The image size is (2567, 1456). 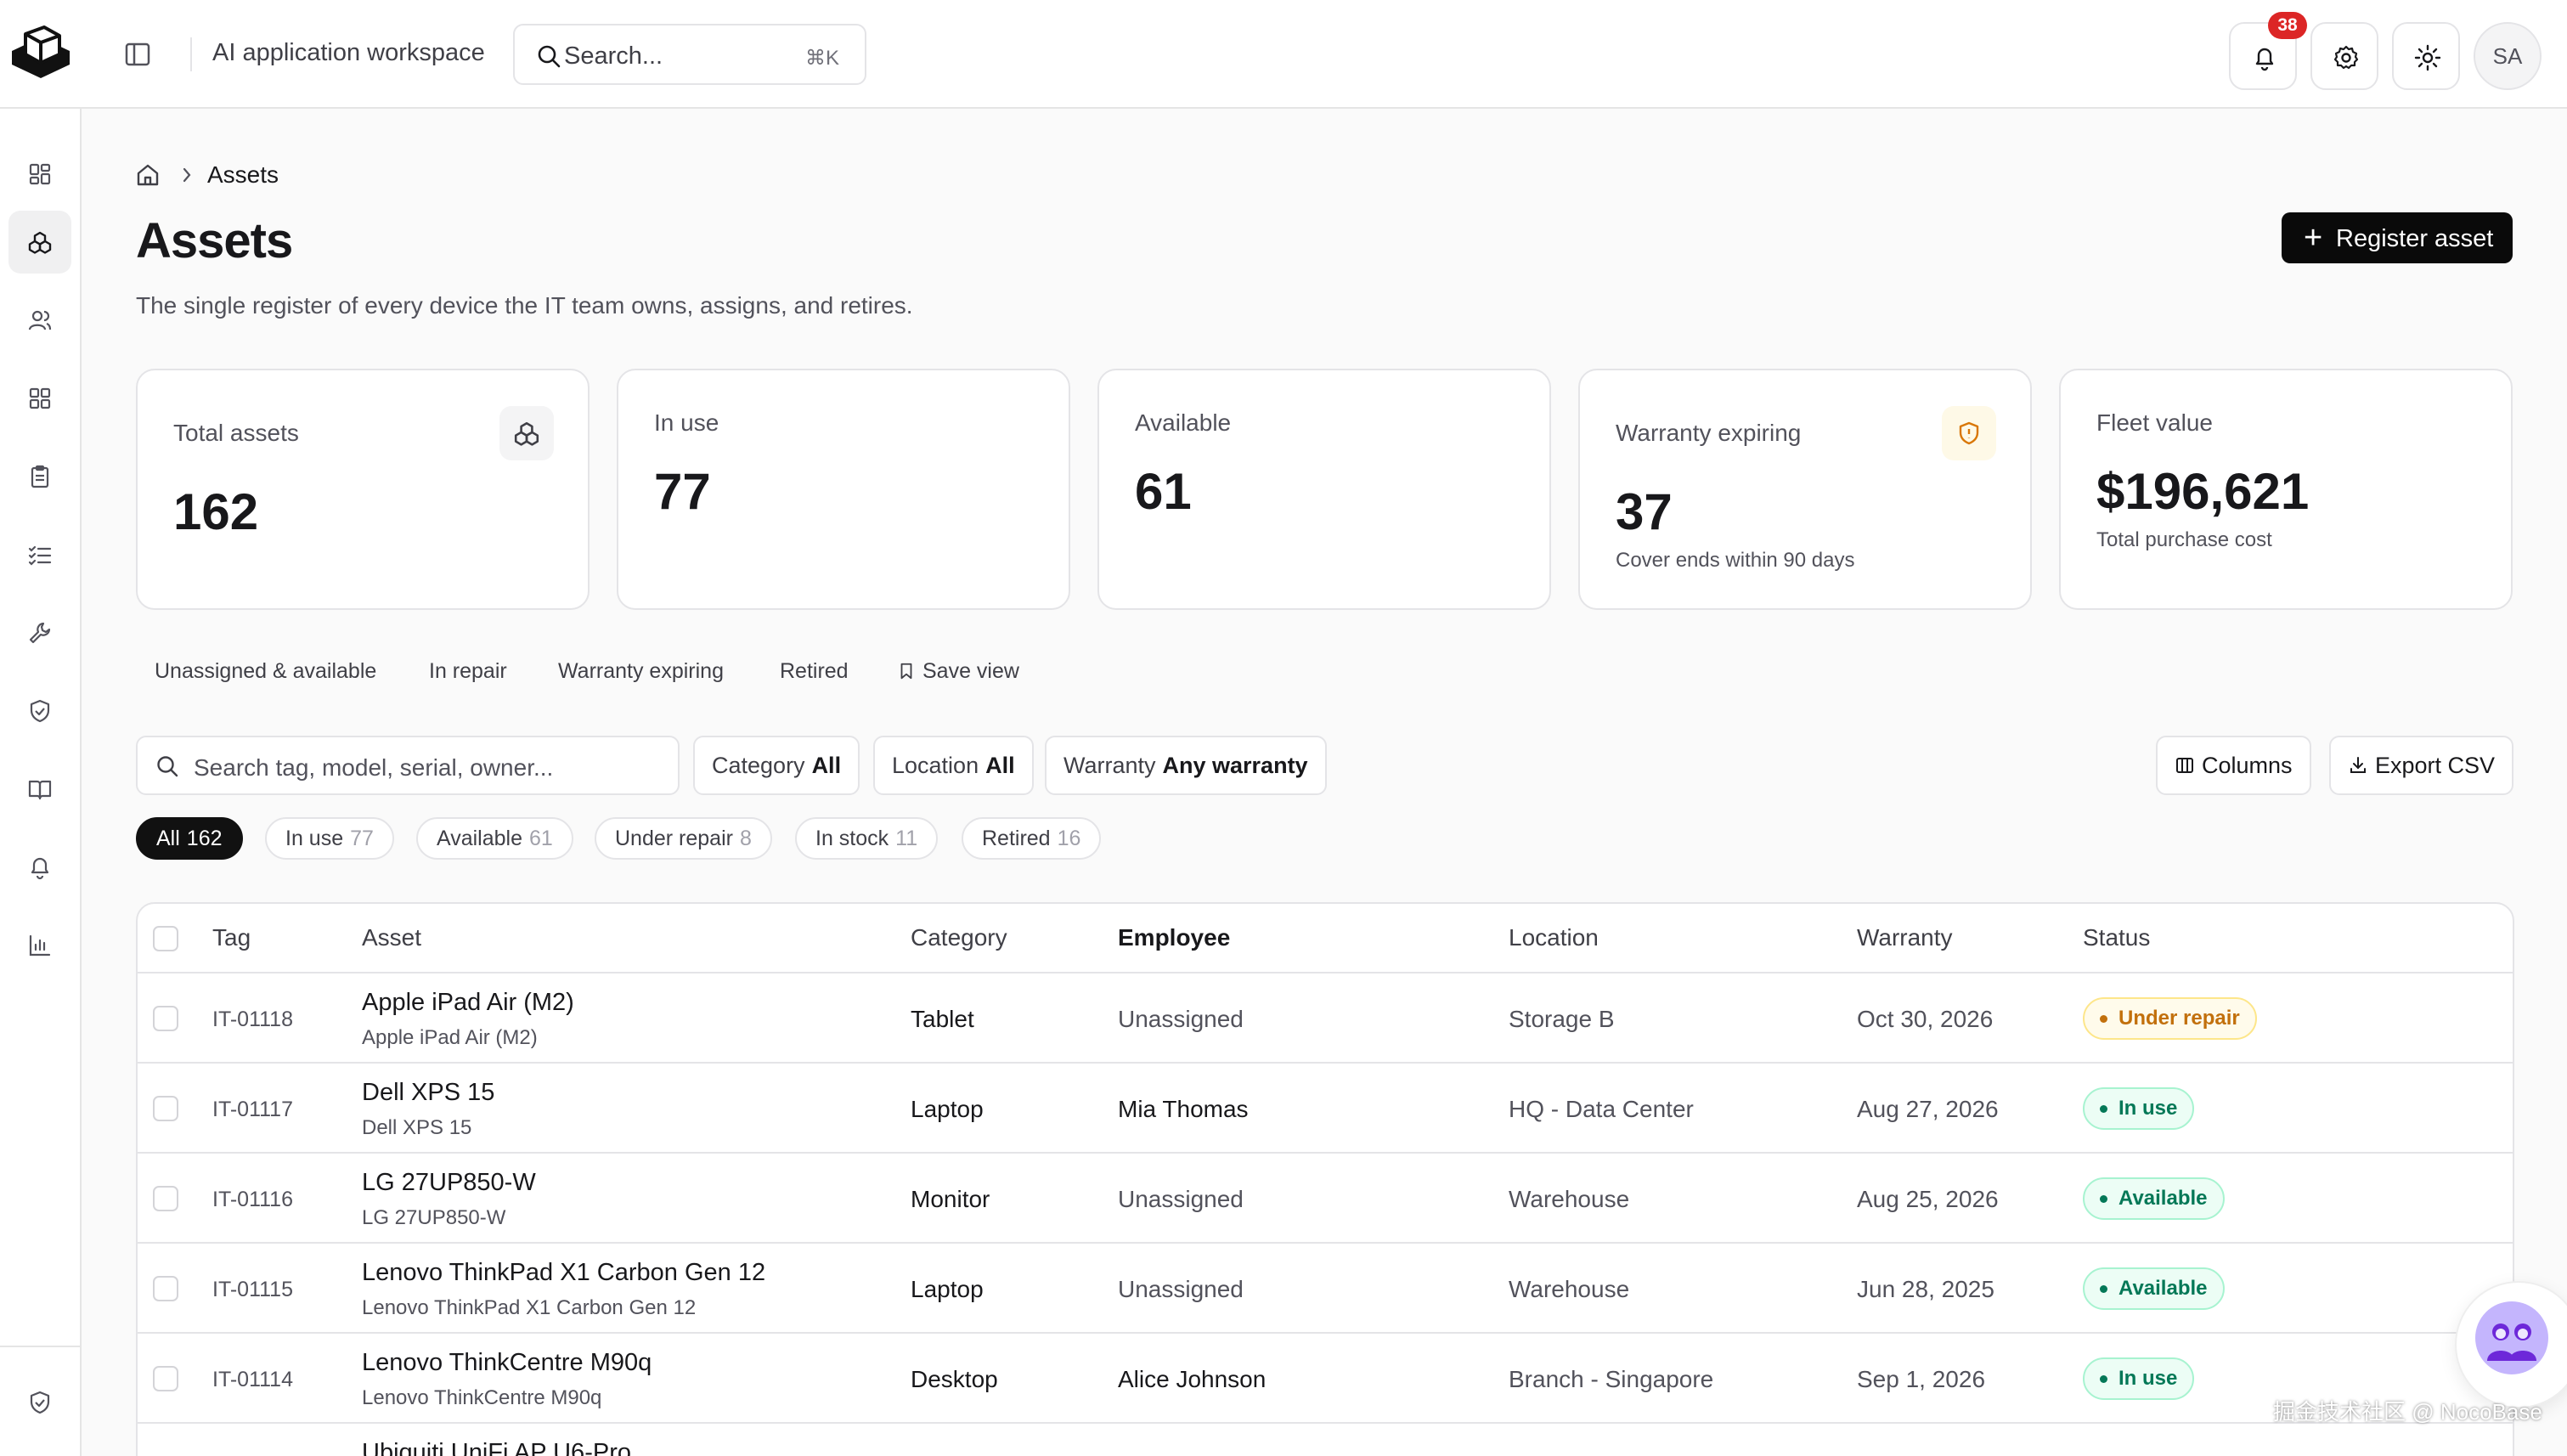 What do you see at coordinates (39, 398) in the screenshot?
I see `sidebar-item-apps` at bounding box center [39, 398].